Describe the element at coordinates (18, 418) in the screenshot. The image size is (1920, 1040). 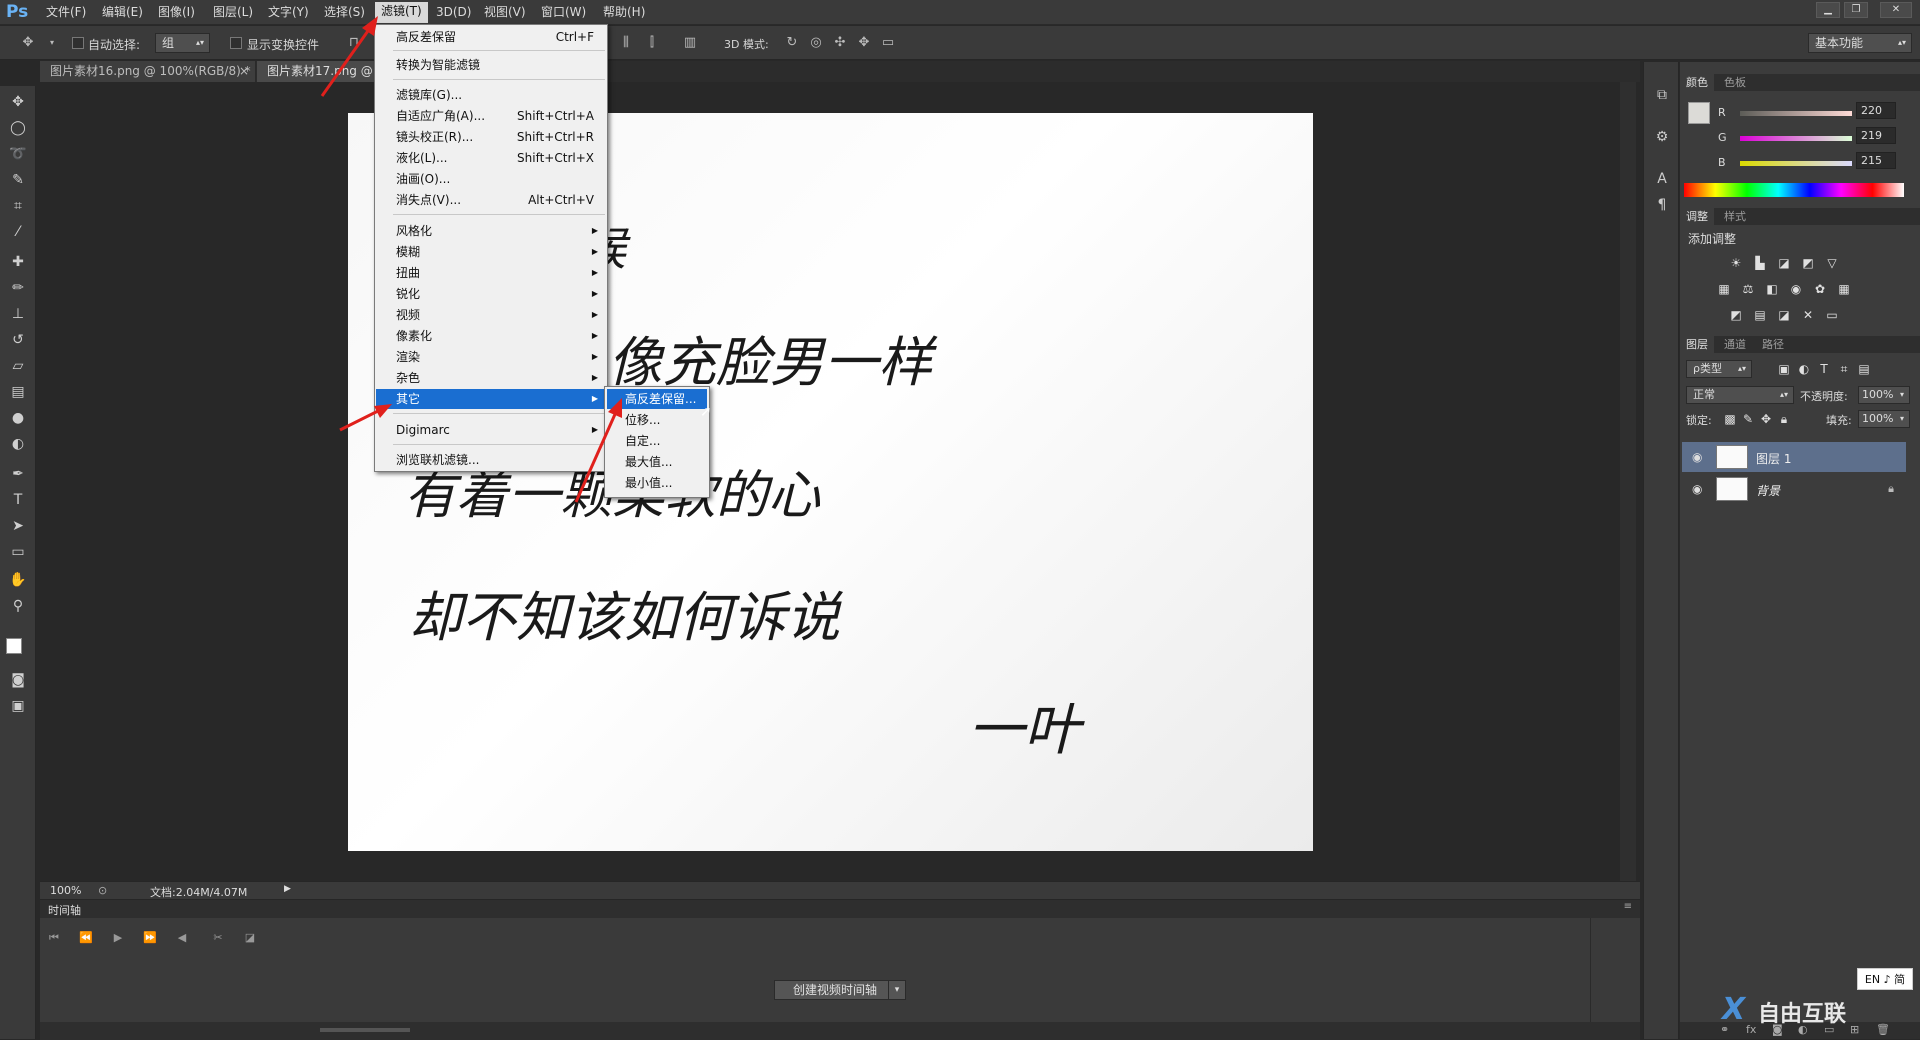
I see `blur-tool-icon: ●` at that location.